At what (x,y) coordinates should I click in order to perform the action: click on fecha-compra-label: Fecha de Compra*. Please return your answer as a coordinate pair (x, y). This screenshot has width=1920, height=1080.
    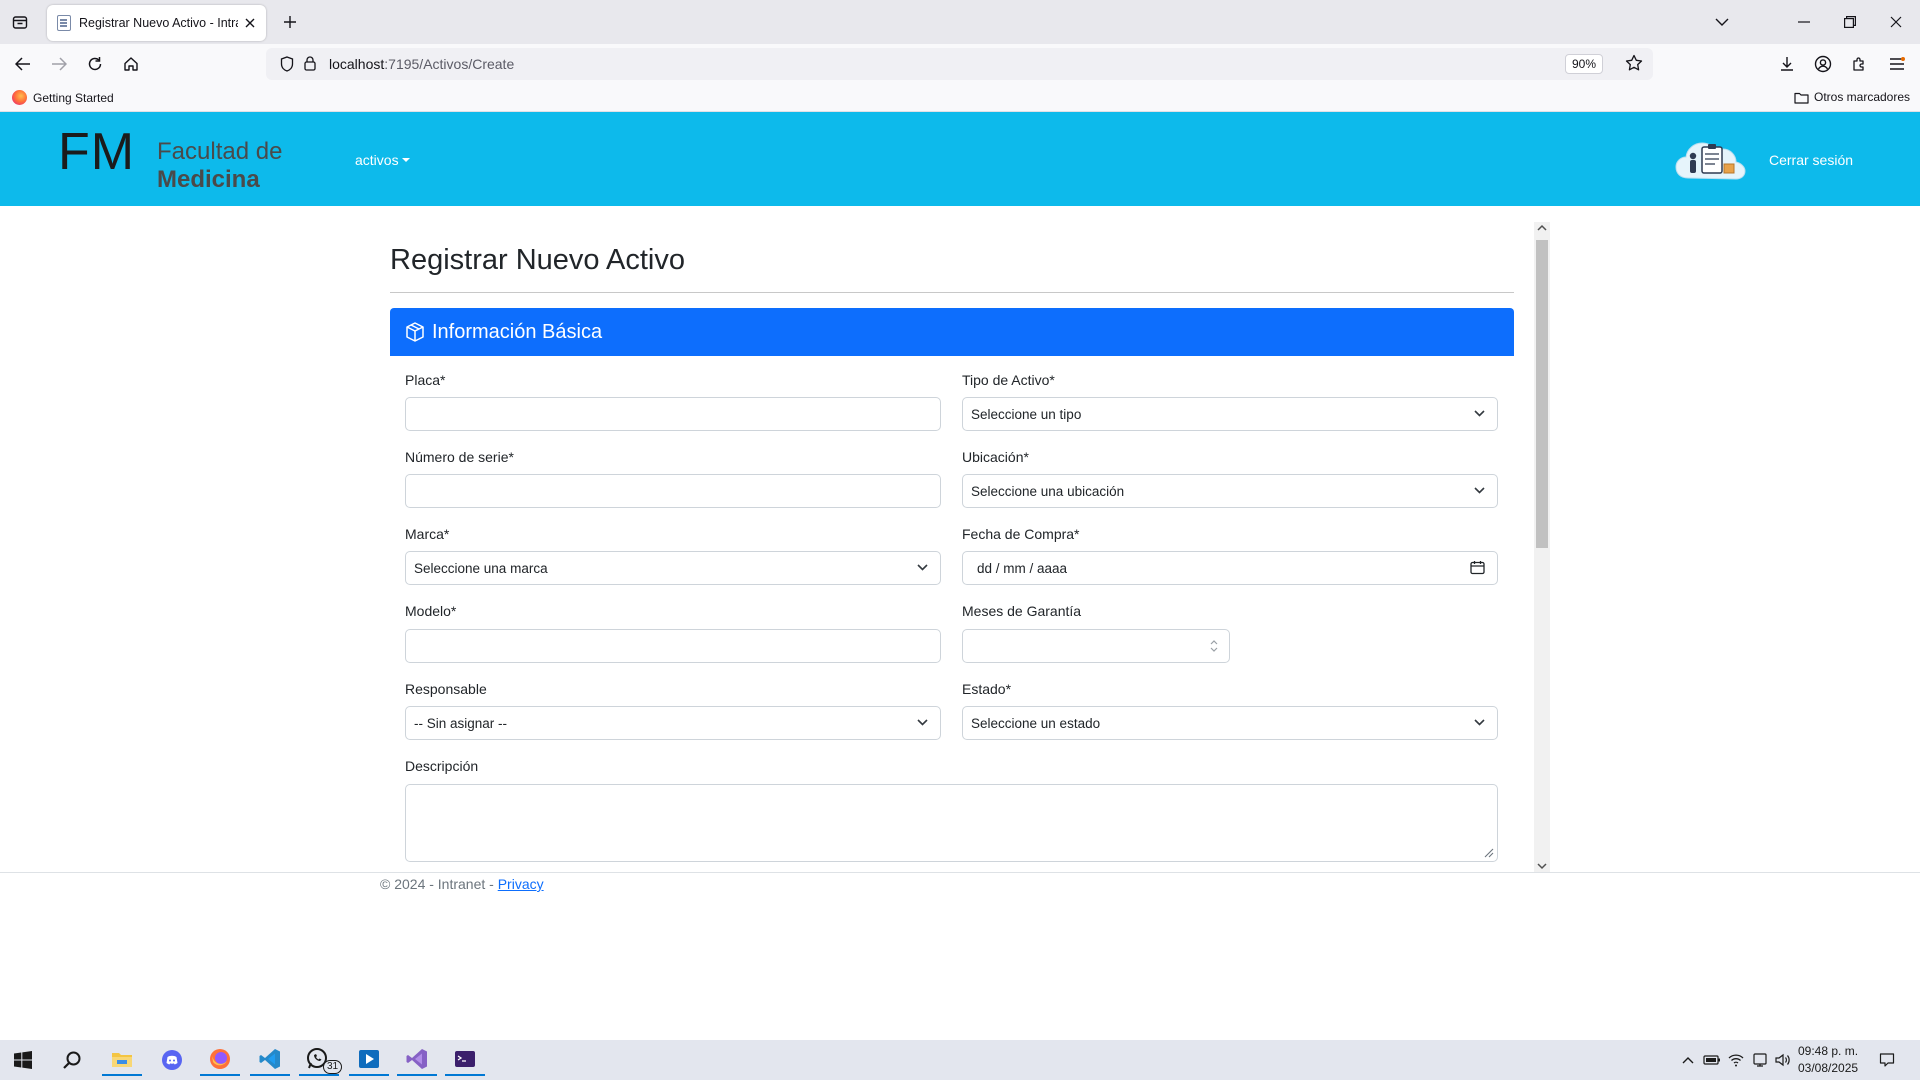
    Looking at the image, I should click on (1021, 534).